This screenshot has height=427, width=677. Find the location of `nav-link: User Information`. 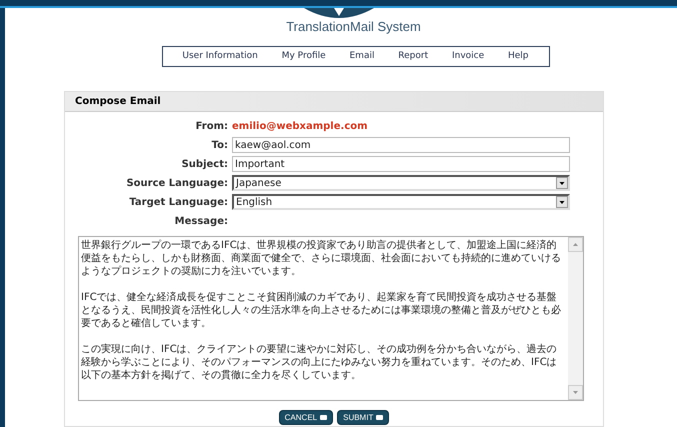

nav-link: User Information is located at coordinates (220, 57).